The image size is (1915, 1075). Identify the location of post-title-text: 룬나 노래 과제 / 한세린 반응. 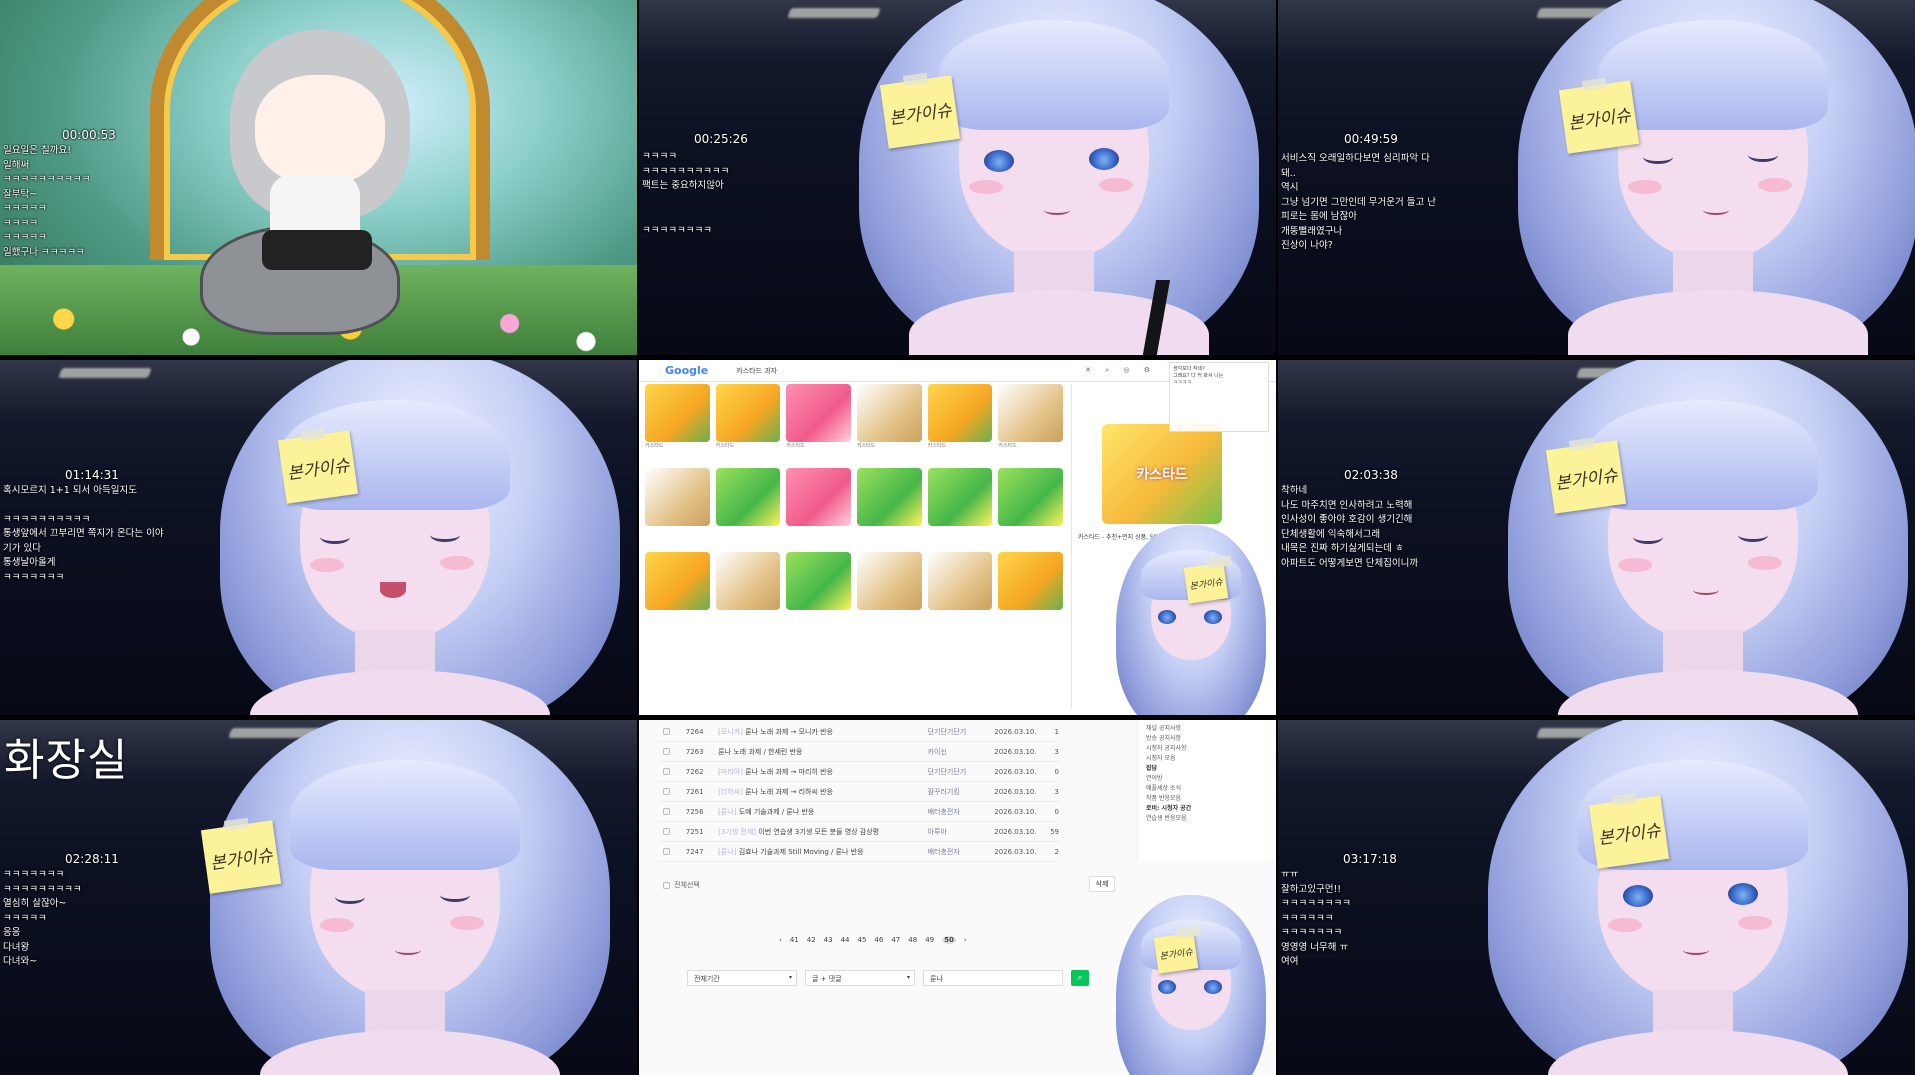
(760, 752).